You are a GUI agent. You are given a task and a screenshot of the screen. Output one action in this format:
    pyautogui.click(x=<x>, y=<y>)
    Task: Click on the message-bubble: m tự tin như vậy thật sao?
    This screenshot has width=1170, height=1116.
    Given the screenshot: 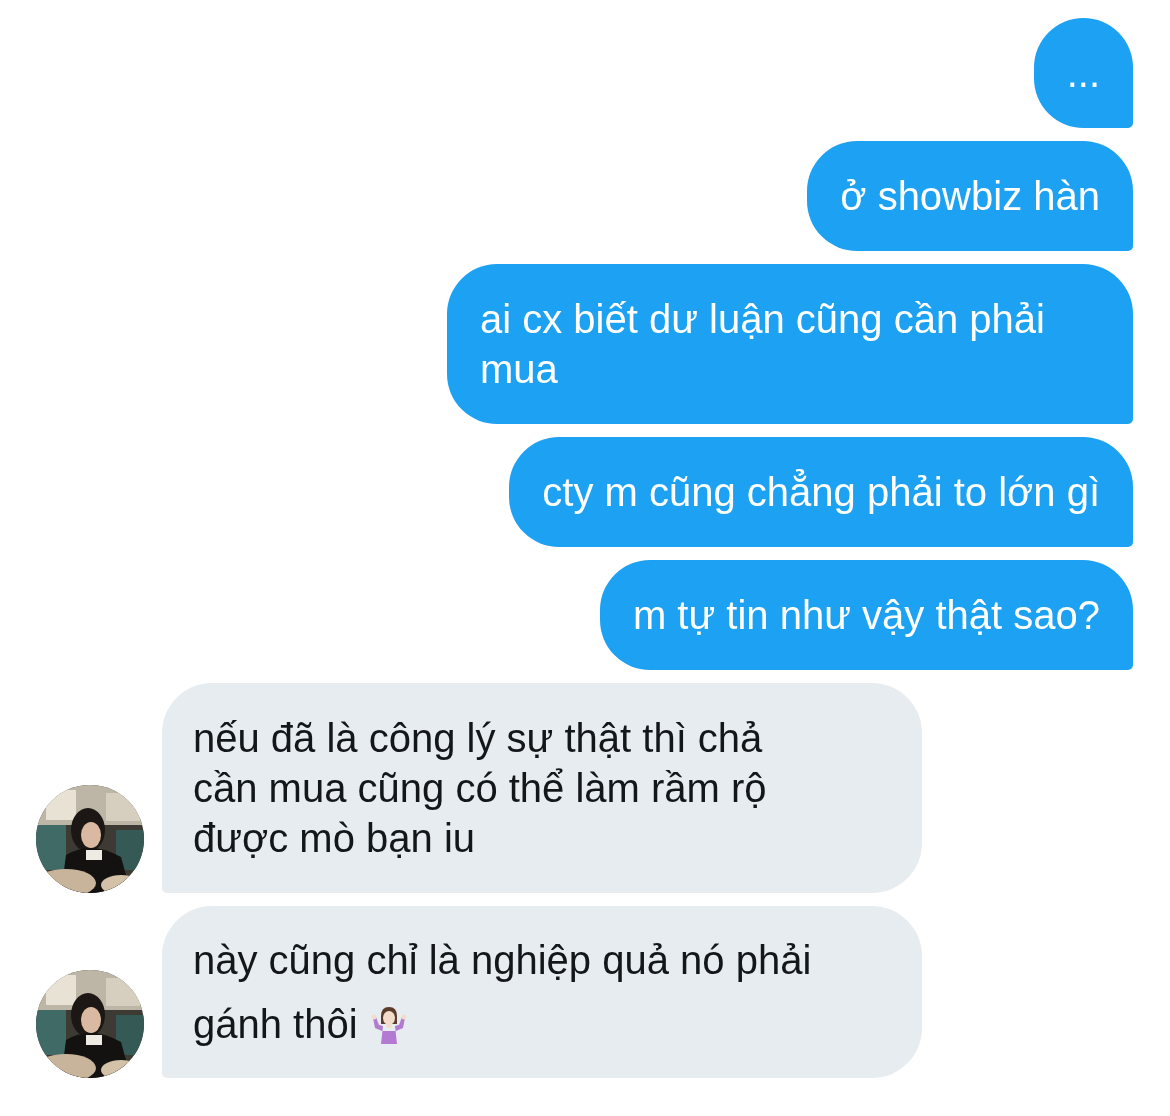 What is the action you would take?
    pyautogui.click(x=866, y=615)
    